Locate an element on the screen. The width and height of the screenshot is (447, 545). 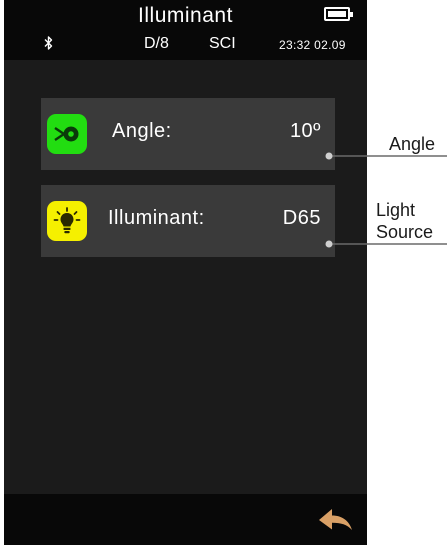
illuminant-setting-row: Illuminant: D65 is located at coordinates (188, 221).